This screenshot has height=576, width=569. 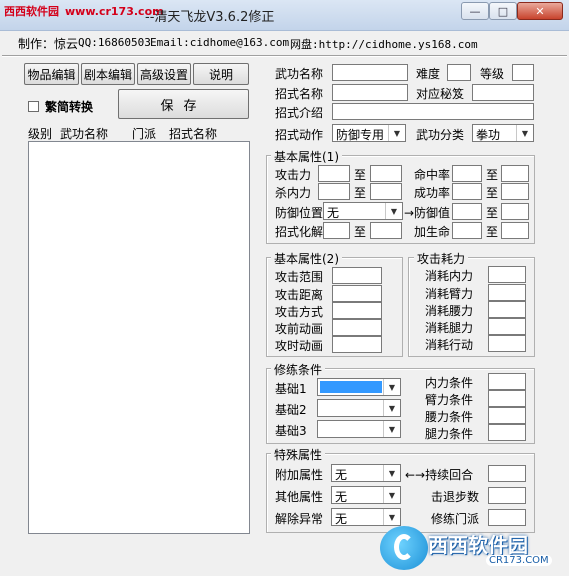 I want to click on move-intro-input, so click(x=433, y=111).